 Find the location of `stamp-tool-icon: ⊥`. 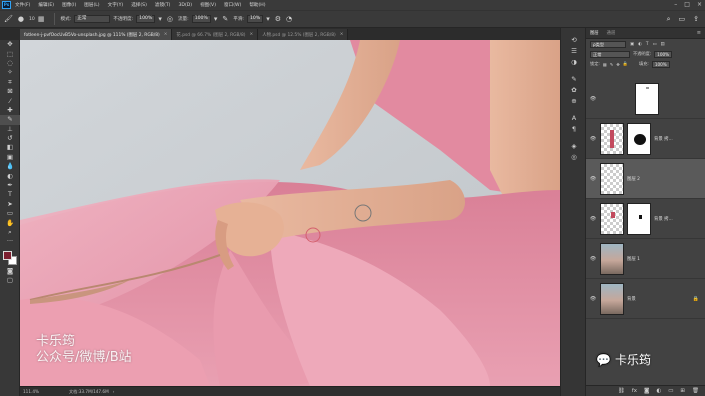

stamp-tool-icon: ⊥ is located at coordinates (10, 129).